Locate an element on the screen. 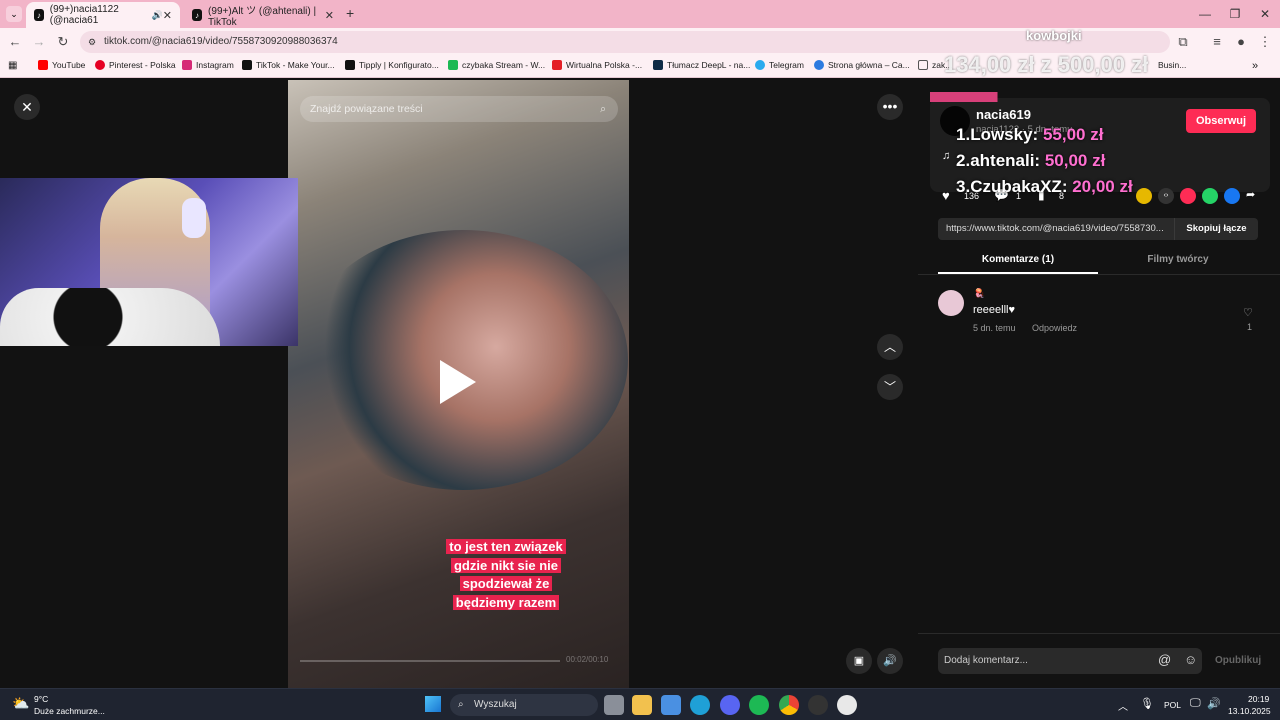 Image resolution: width=1280 pixels, height=720 pixels. file-explorer-icon is located at coordinates (642, 705).